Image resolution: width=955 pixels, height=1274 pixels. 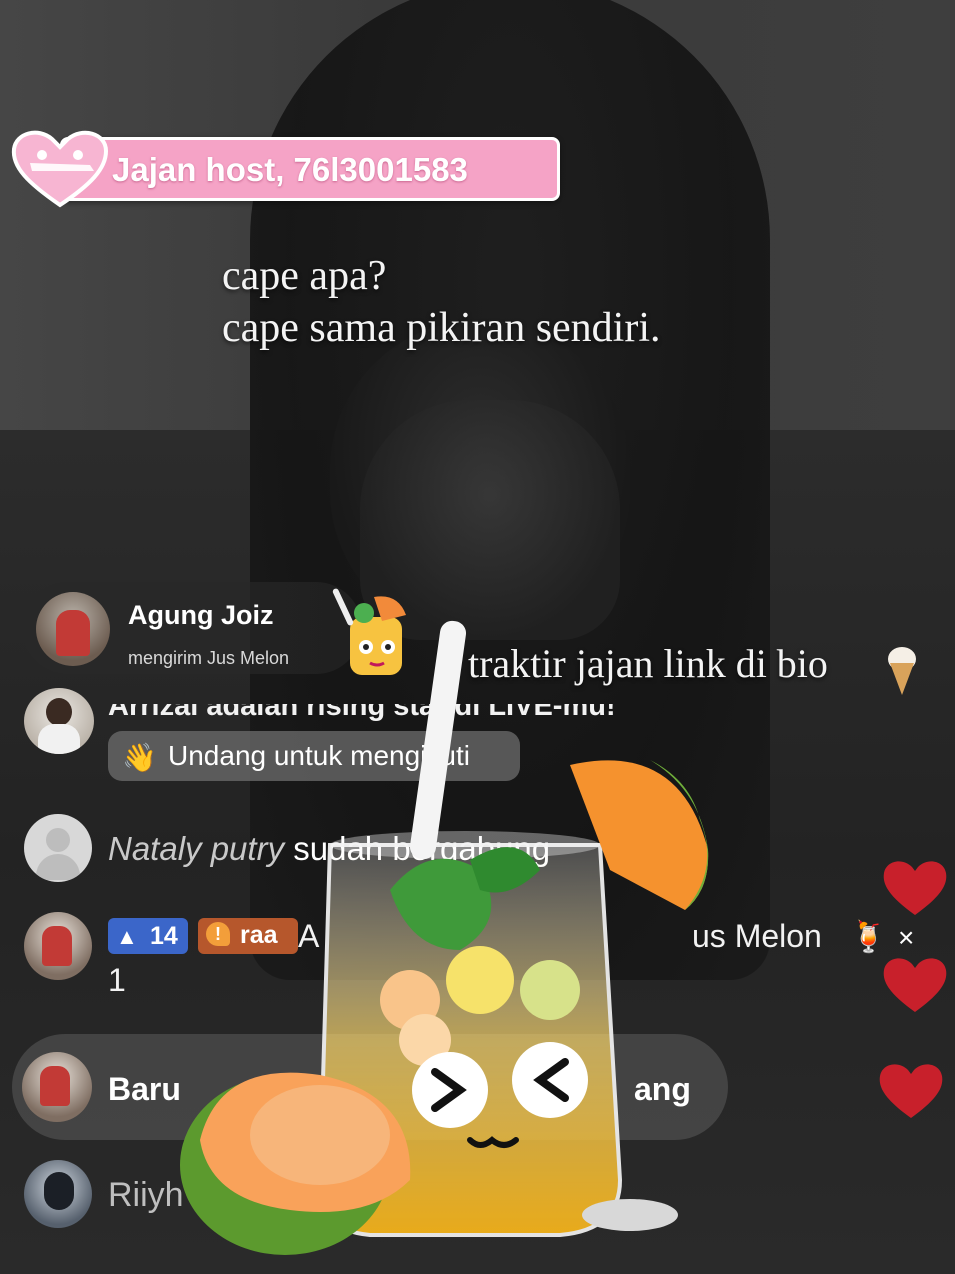 What do you see at coordinates (290, 169) in the screenshot?
I see `host-banner-text: Jajan host, 76l3001583` at bounding box center [290, 169].